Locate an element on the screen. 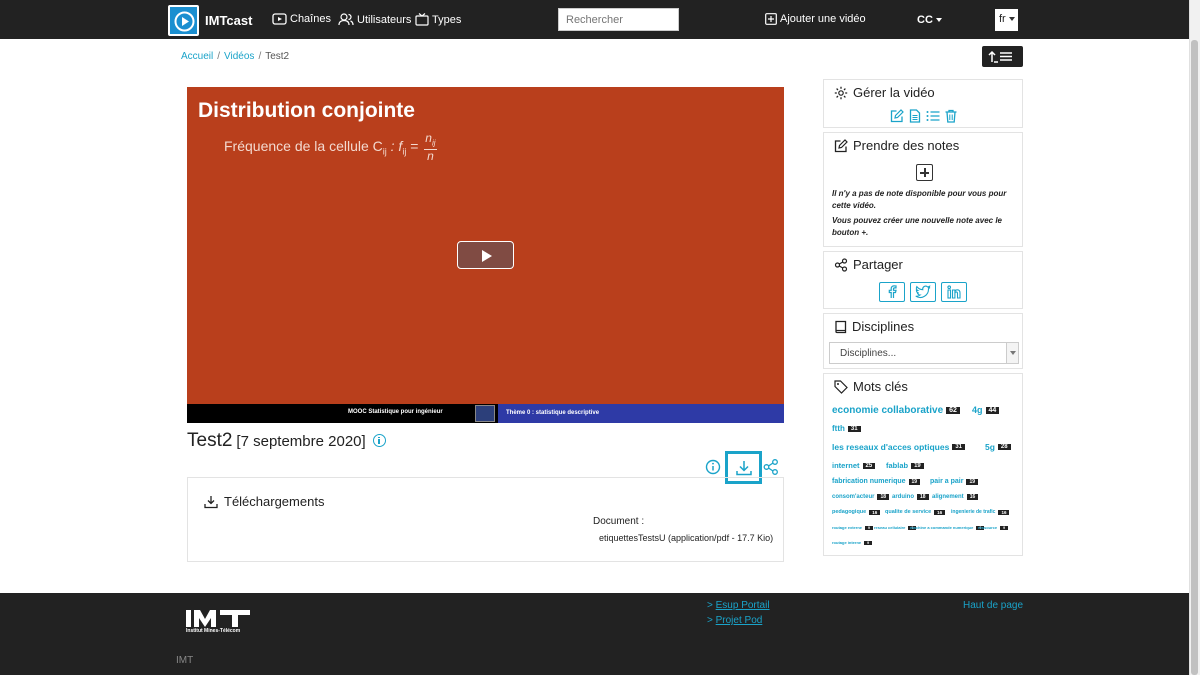 The height and width of the screenshot is (675, 1200). keyword-count: 44 is located at coordinates (992, 410).